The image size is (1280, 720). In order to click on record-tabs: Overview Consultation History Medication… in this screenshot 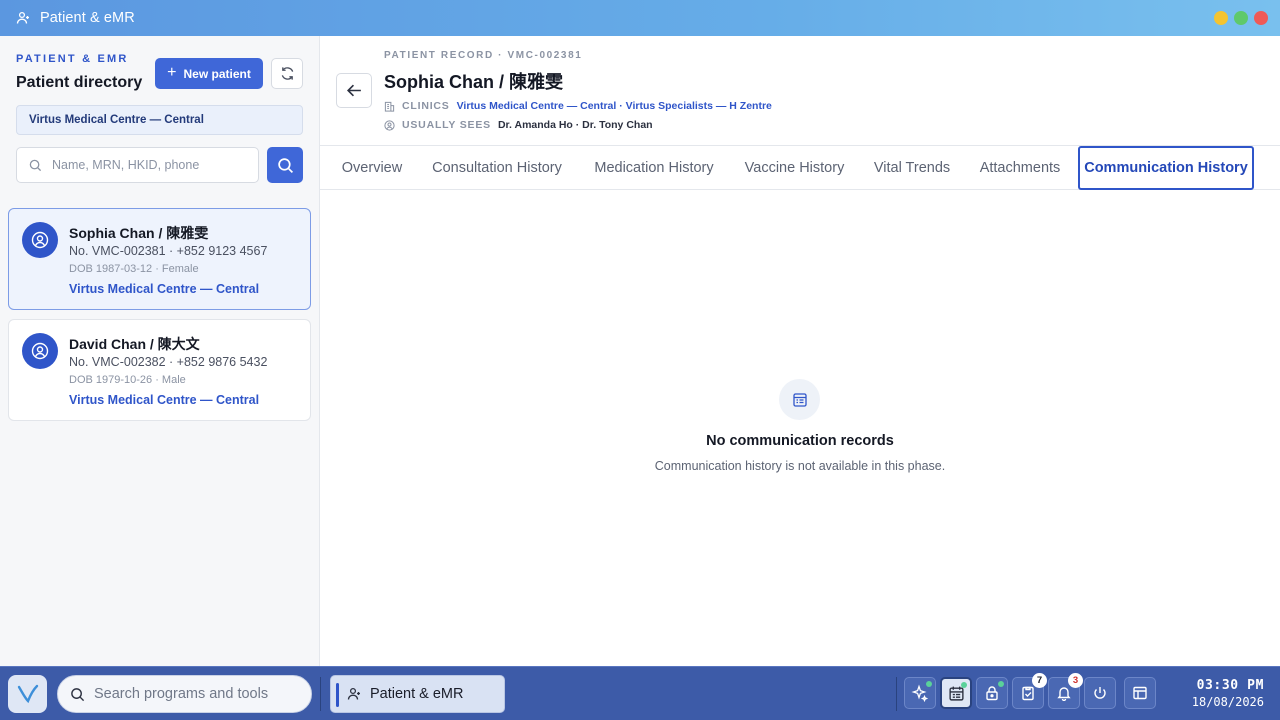, I will do `click(800, 167)`.